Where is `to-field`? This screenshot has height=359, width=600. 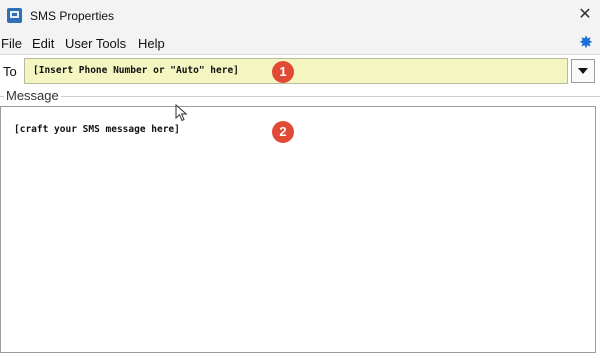
to-field is located at coordinates (296, 71).